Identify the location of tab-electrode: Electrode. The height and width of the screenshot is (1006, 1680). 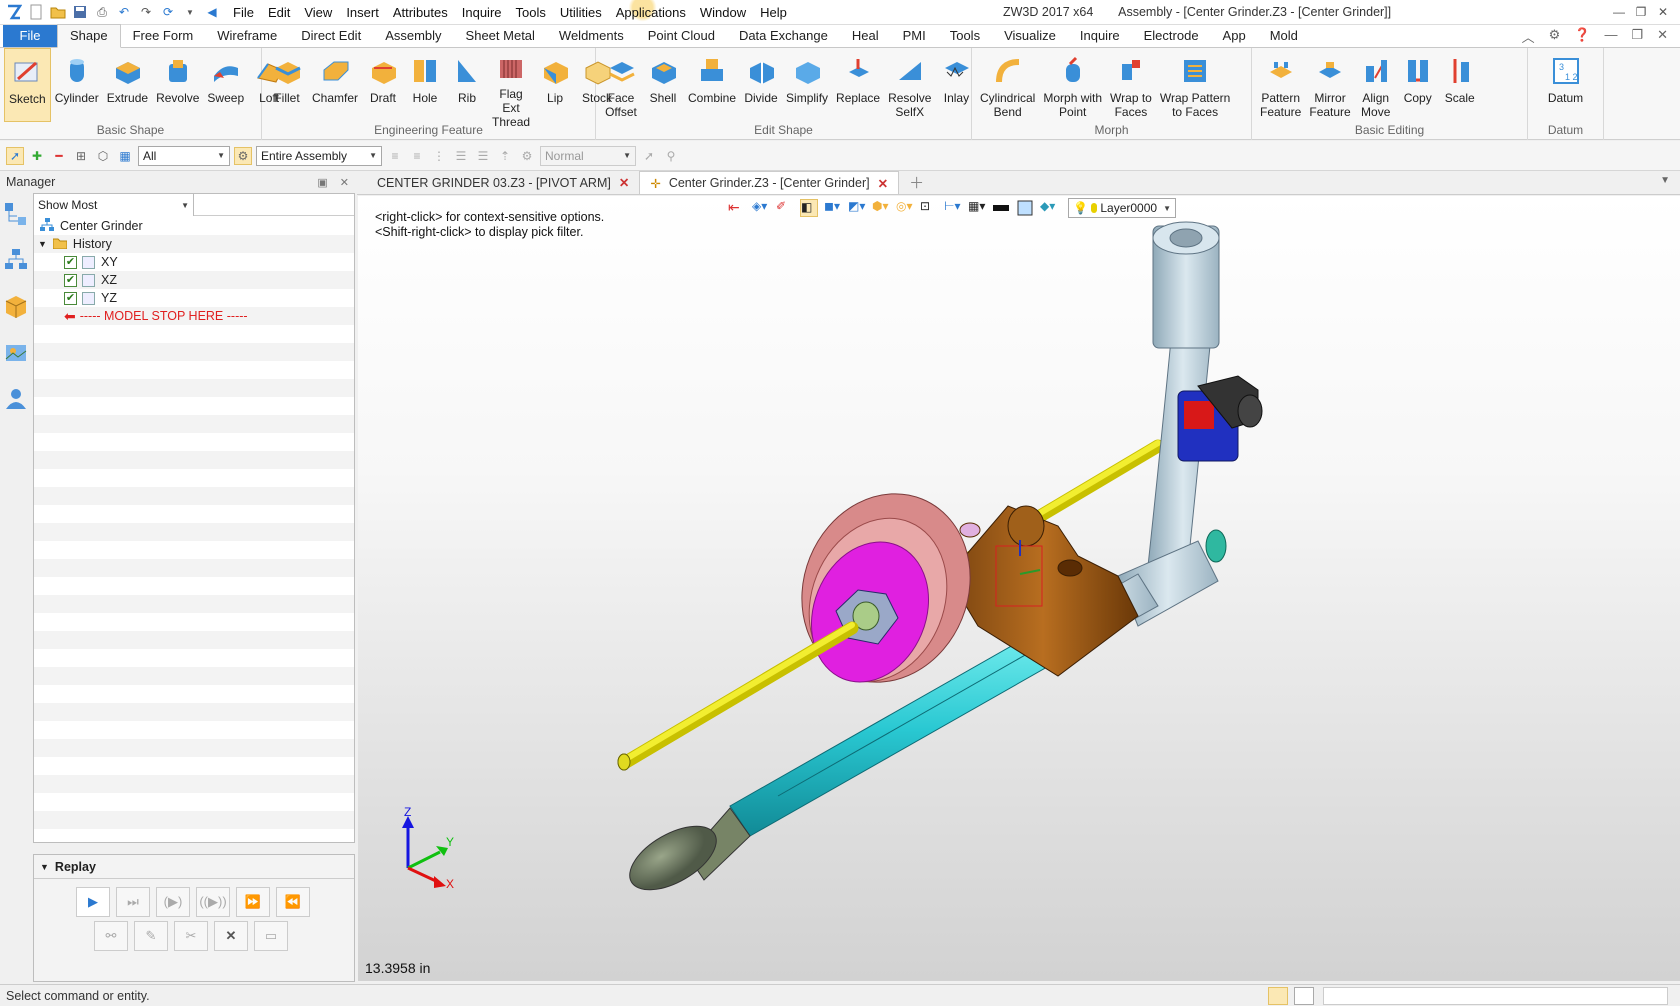
(1171, 36).